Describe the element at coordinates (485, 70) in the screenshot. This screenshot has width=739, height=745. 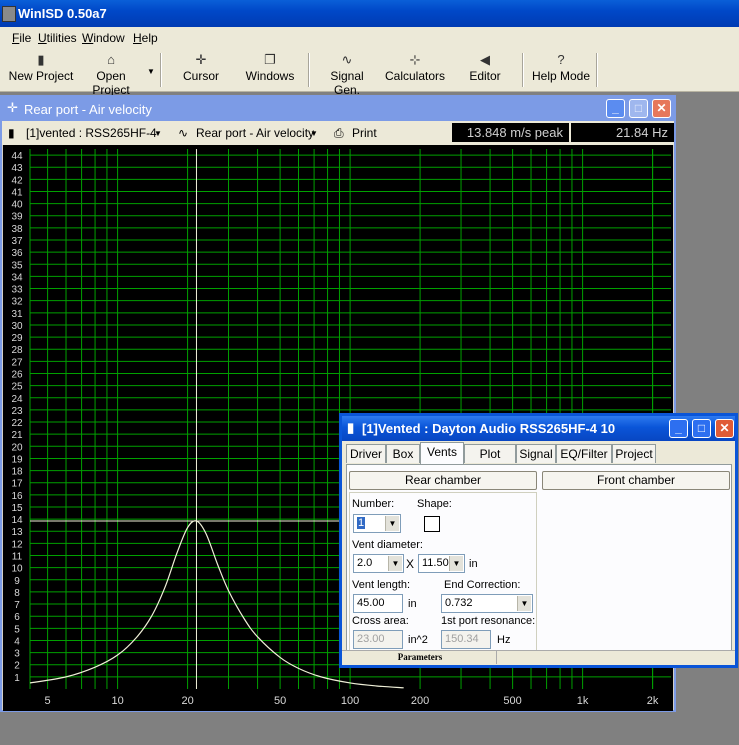
I see `editor-button: ◀ Editor` at that location.